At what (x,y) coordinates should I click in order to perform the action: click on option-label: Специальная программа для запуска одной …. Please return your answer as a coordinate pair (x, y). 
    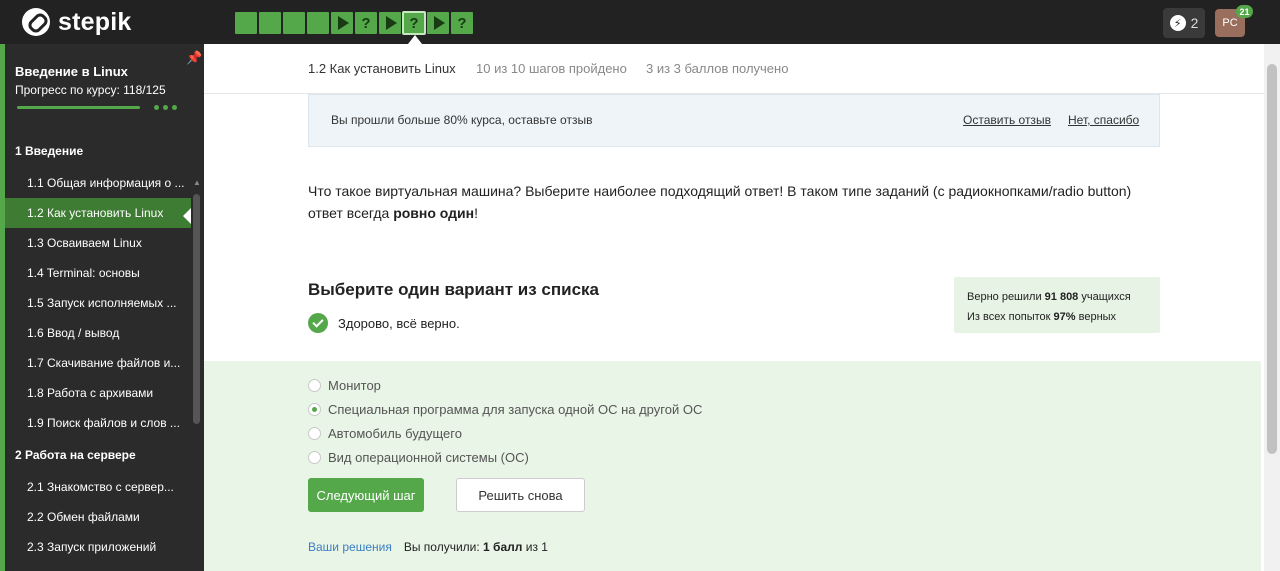
    Looking at the image, I should click on (515, 409).